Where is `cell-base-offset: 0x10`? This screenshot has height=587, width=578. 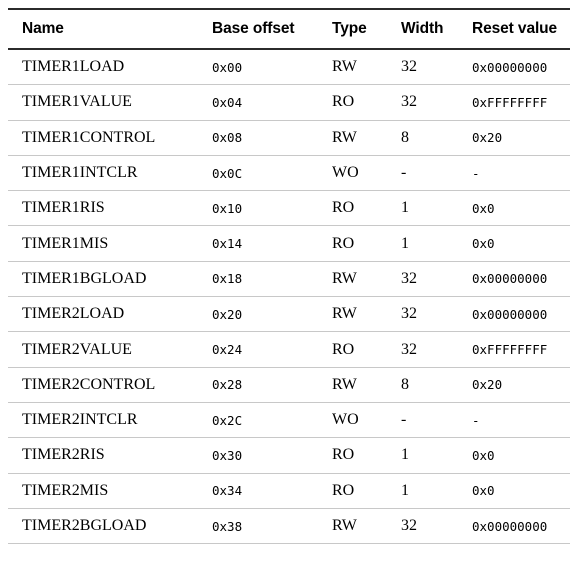
cell-base-offset: 0x10 is located at coordinates (227, 208).